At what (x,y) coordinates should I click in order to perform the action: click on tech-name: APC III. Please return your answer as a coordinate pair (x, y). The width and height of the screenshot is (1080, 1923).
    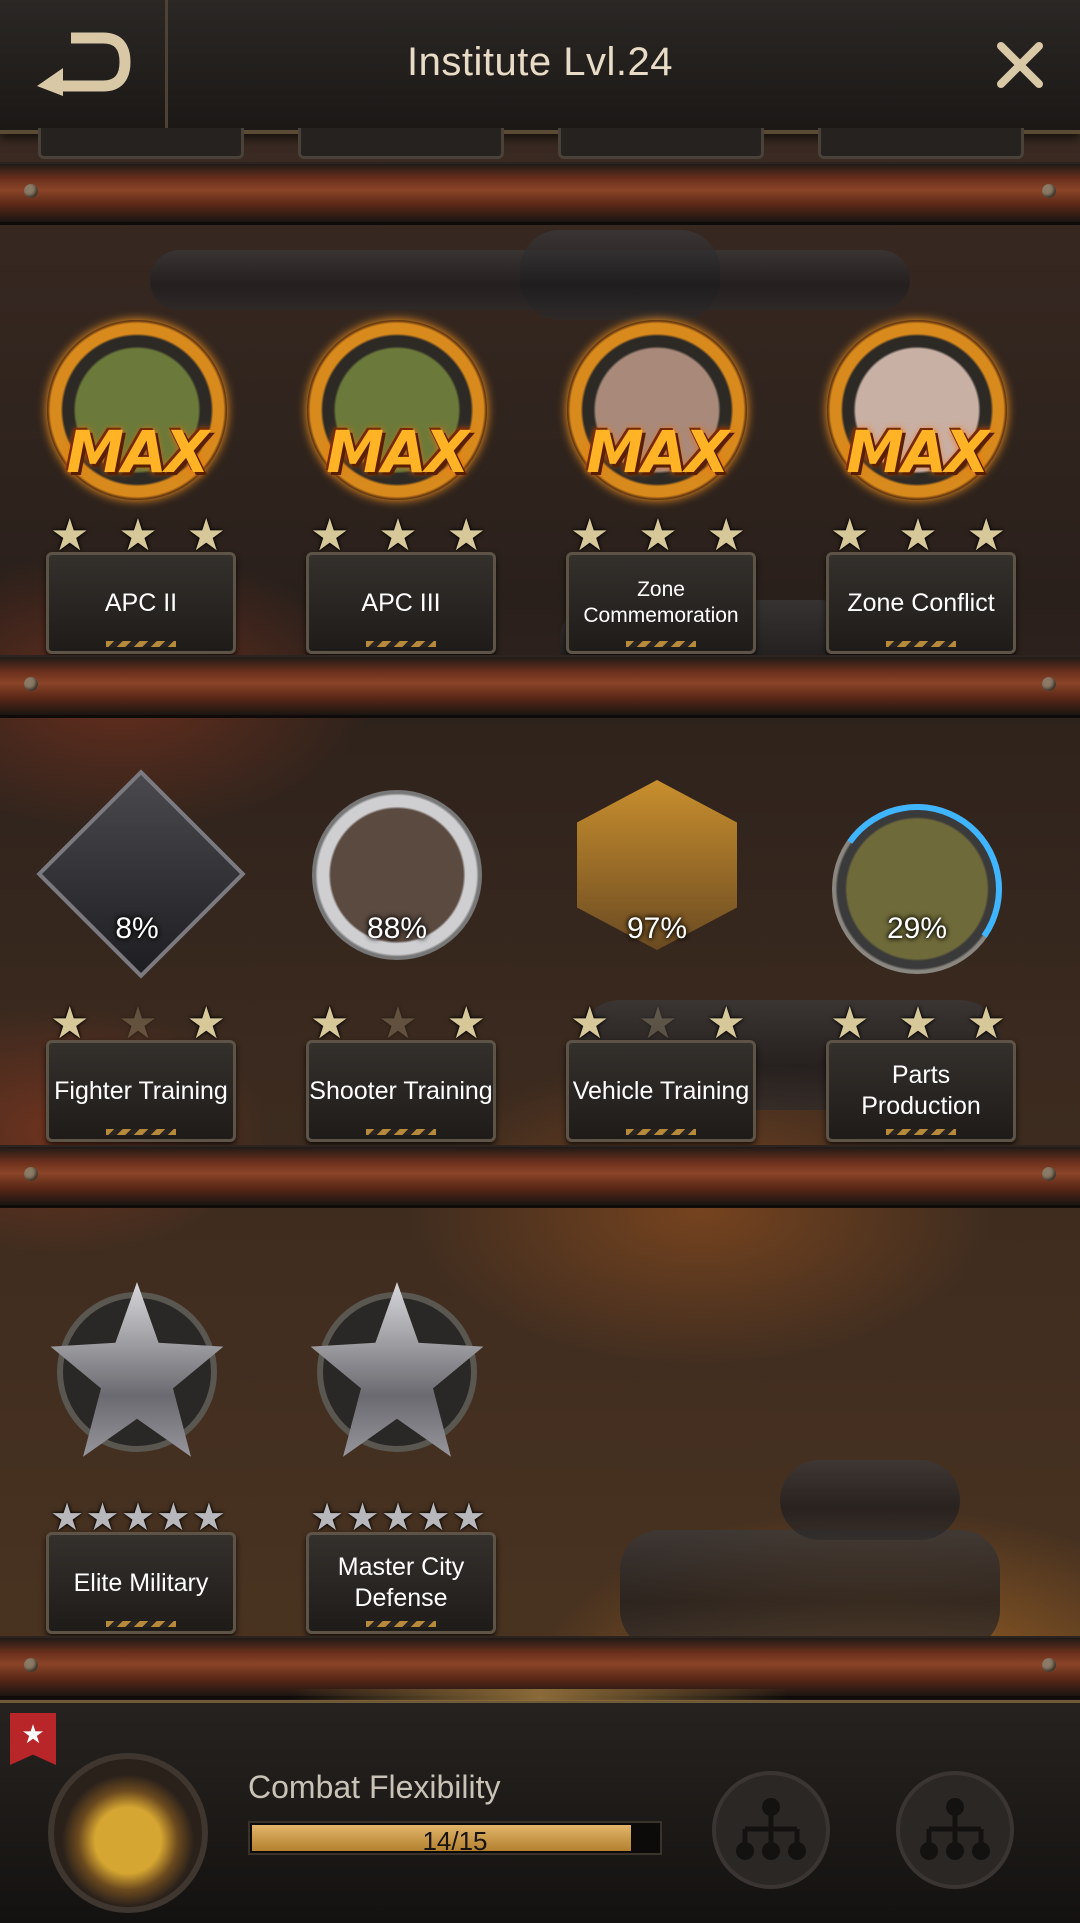
    Looking at the image, I should click on (401, 603).